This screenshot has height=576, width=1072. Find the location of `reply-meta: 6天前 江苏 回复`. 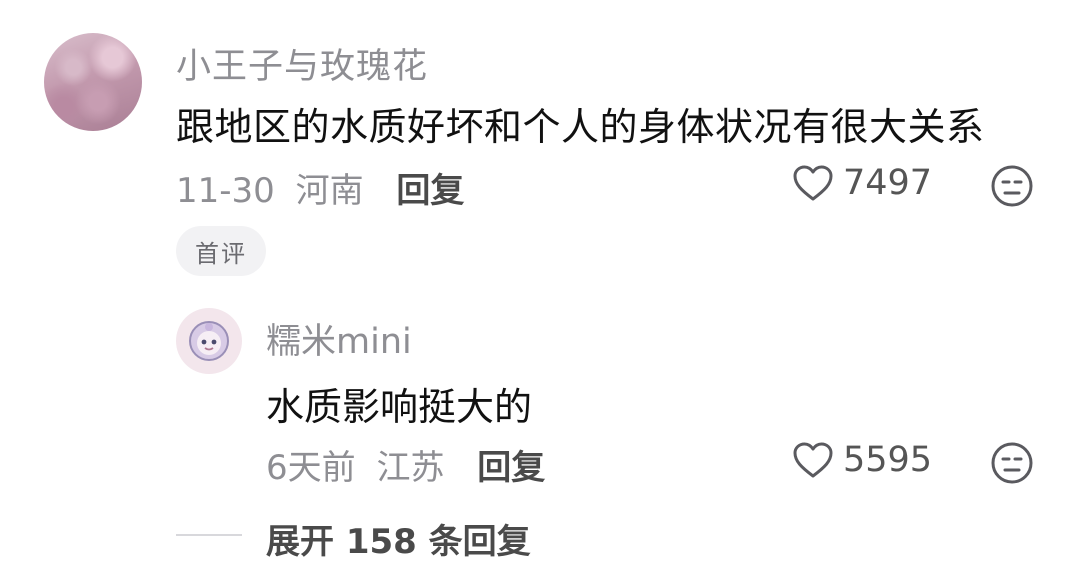

reply-meta: 6天前 江苏 回复 is located at coordinates (405, 464).